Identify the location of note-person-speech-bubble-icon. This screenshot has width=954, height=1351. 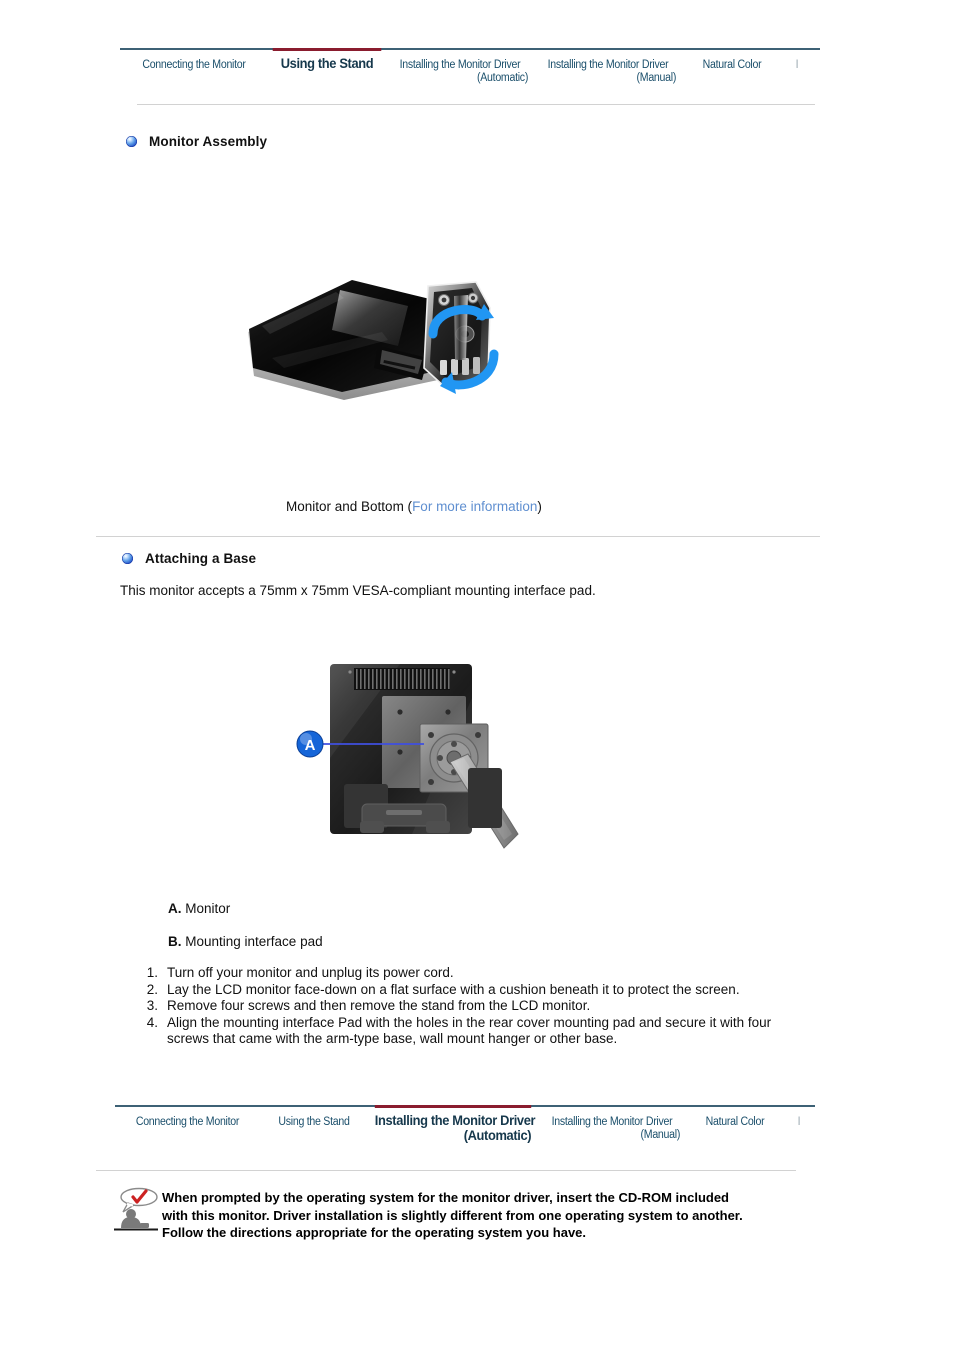
(136, 1212).